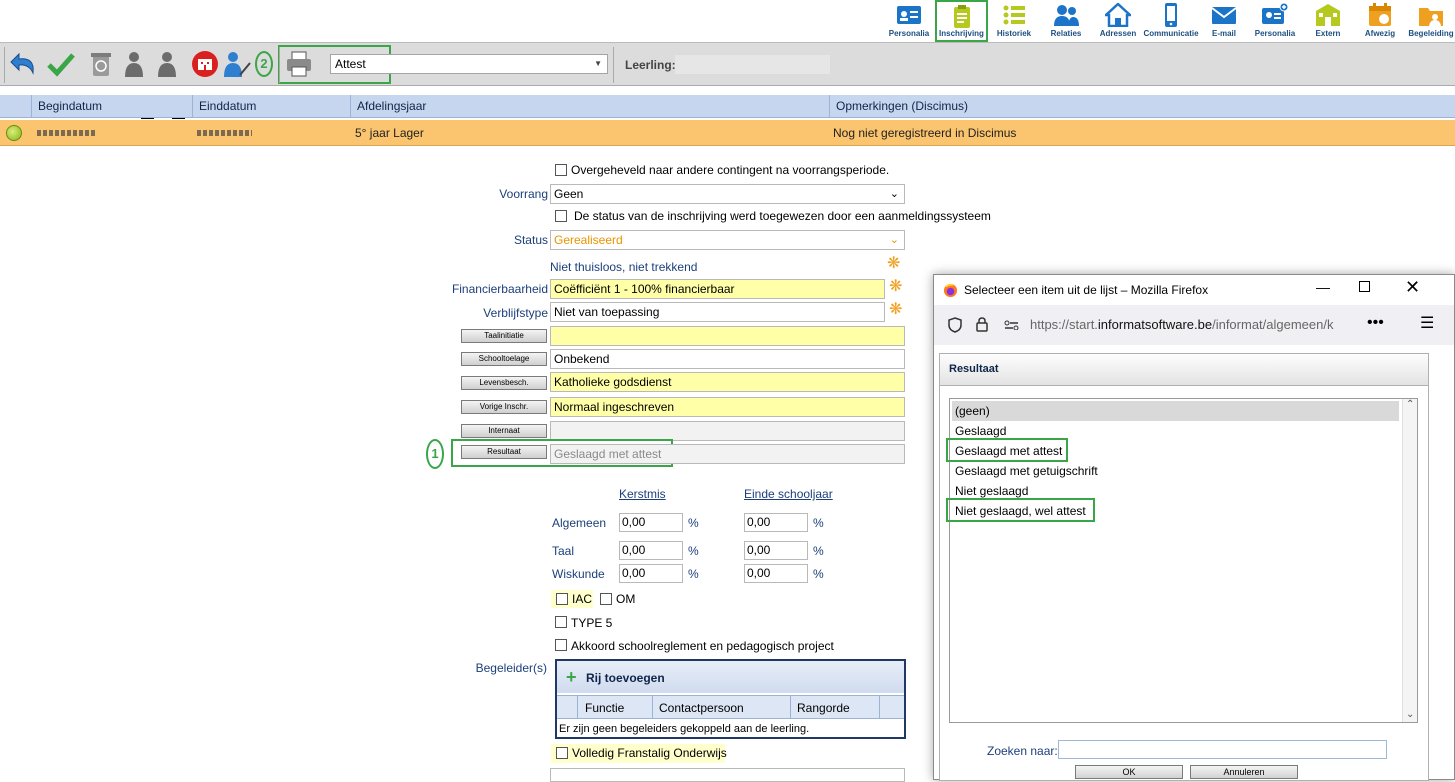 Image resolution: width=1455 pixels, height=782 pixels. Describe the element at coordinates (171, 64) in the screenshot. I see `person-s-icon` at that location.